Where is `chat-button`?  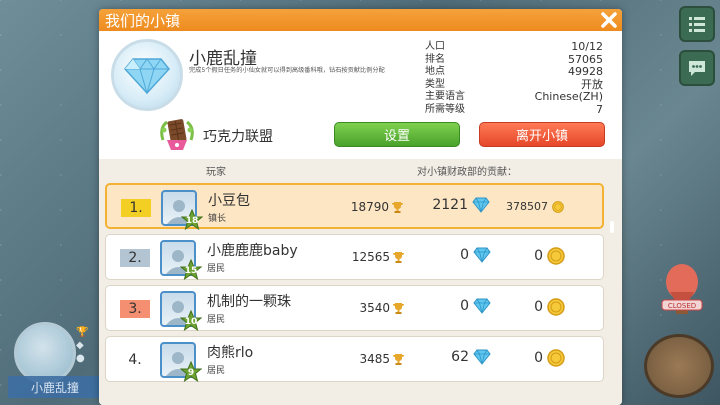 chat-button is located at coordinates (697, 68).